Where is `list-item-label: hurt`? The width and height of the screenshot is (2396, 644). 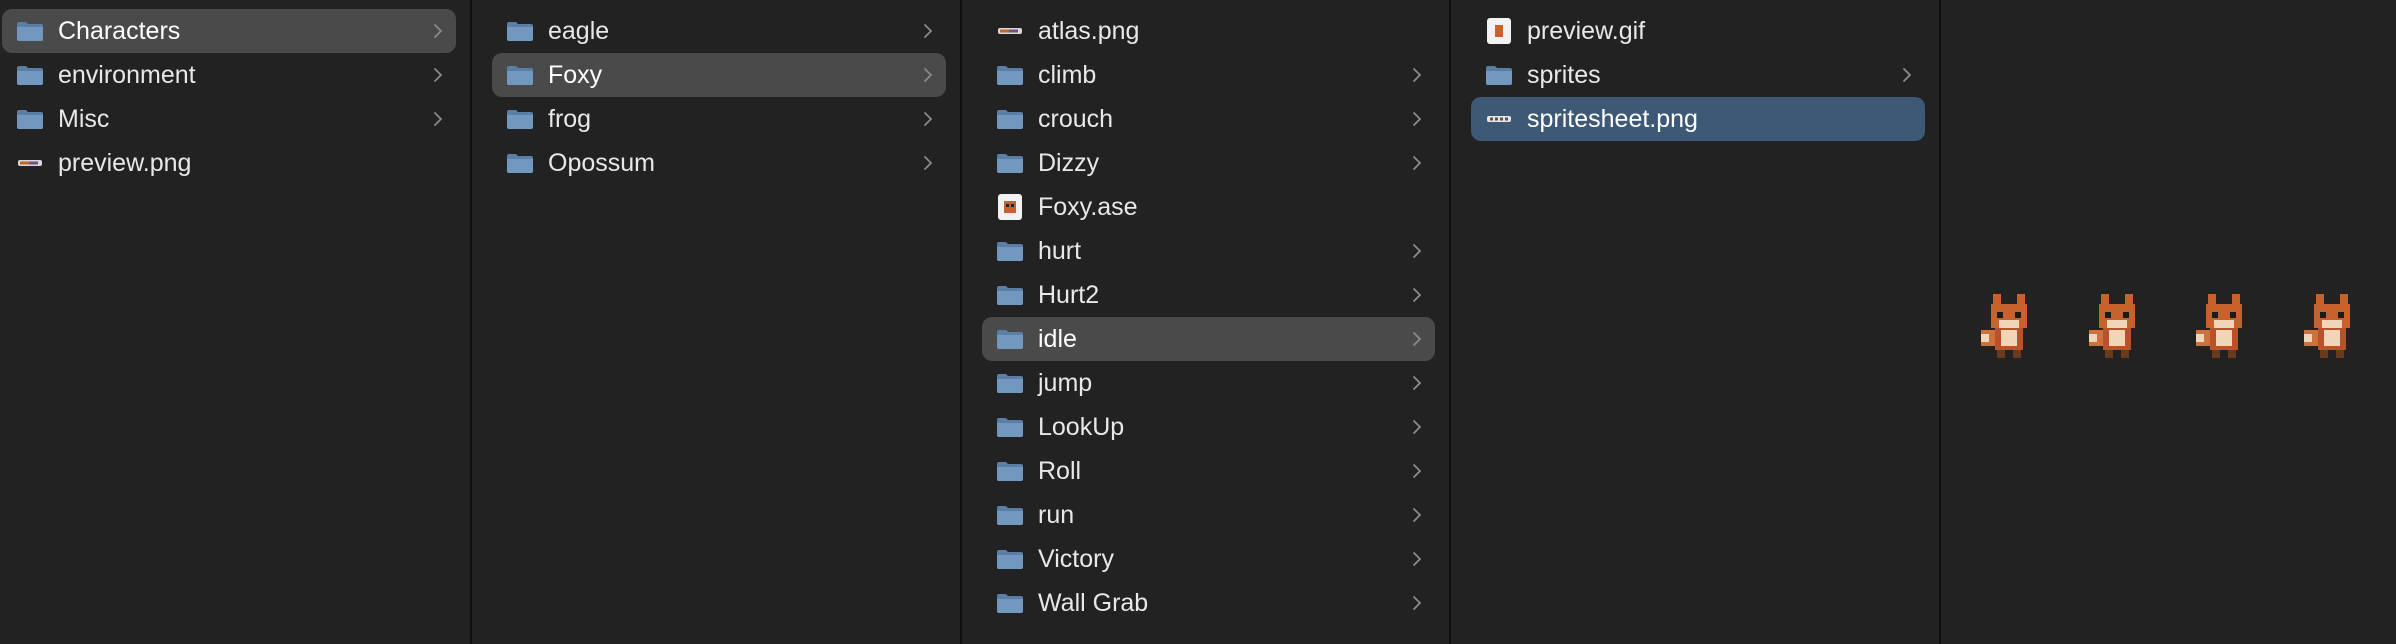
list-item-label: hurt is located at coordinates (1060, 250).